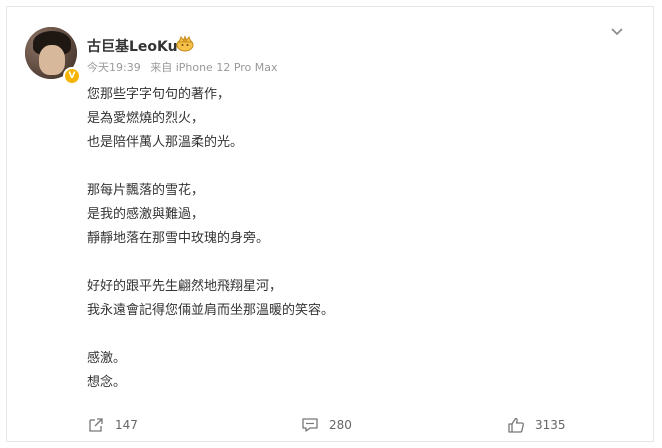 The image size is (662, 448). Describe the element at coordinates (185, 286) in the screenshot. I see `post-line: 好好的跟平先生翩然地飛翔星河，` at that location.